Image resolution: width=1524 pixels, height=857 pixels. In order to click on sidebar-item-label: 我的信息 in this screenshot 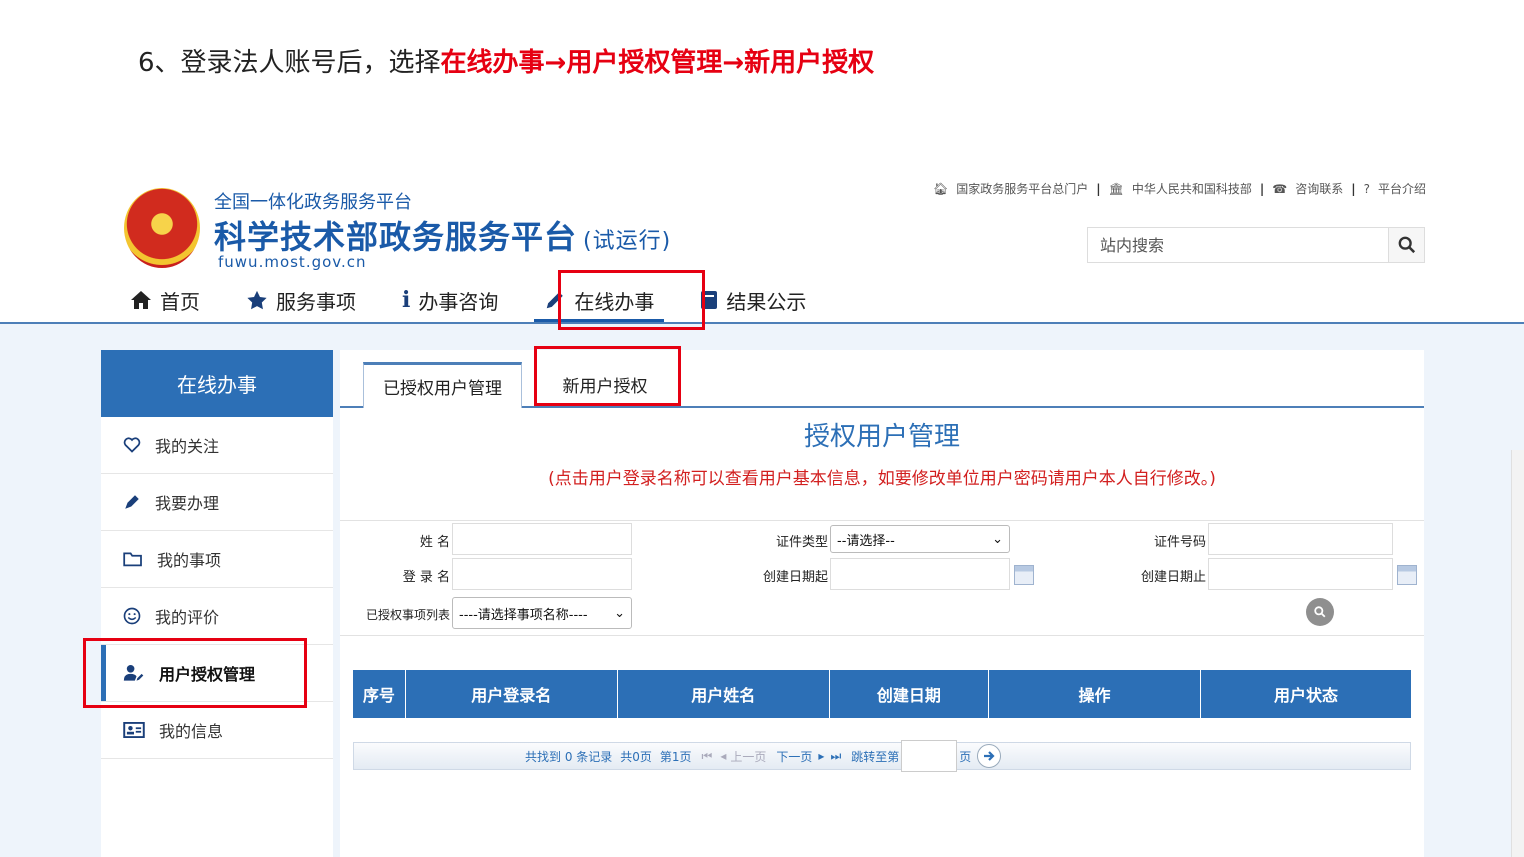, I will do `click(191, 731)`.